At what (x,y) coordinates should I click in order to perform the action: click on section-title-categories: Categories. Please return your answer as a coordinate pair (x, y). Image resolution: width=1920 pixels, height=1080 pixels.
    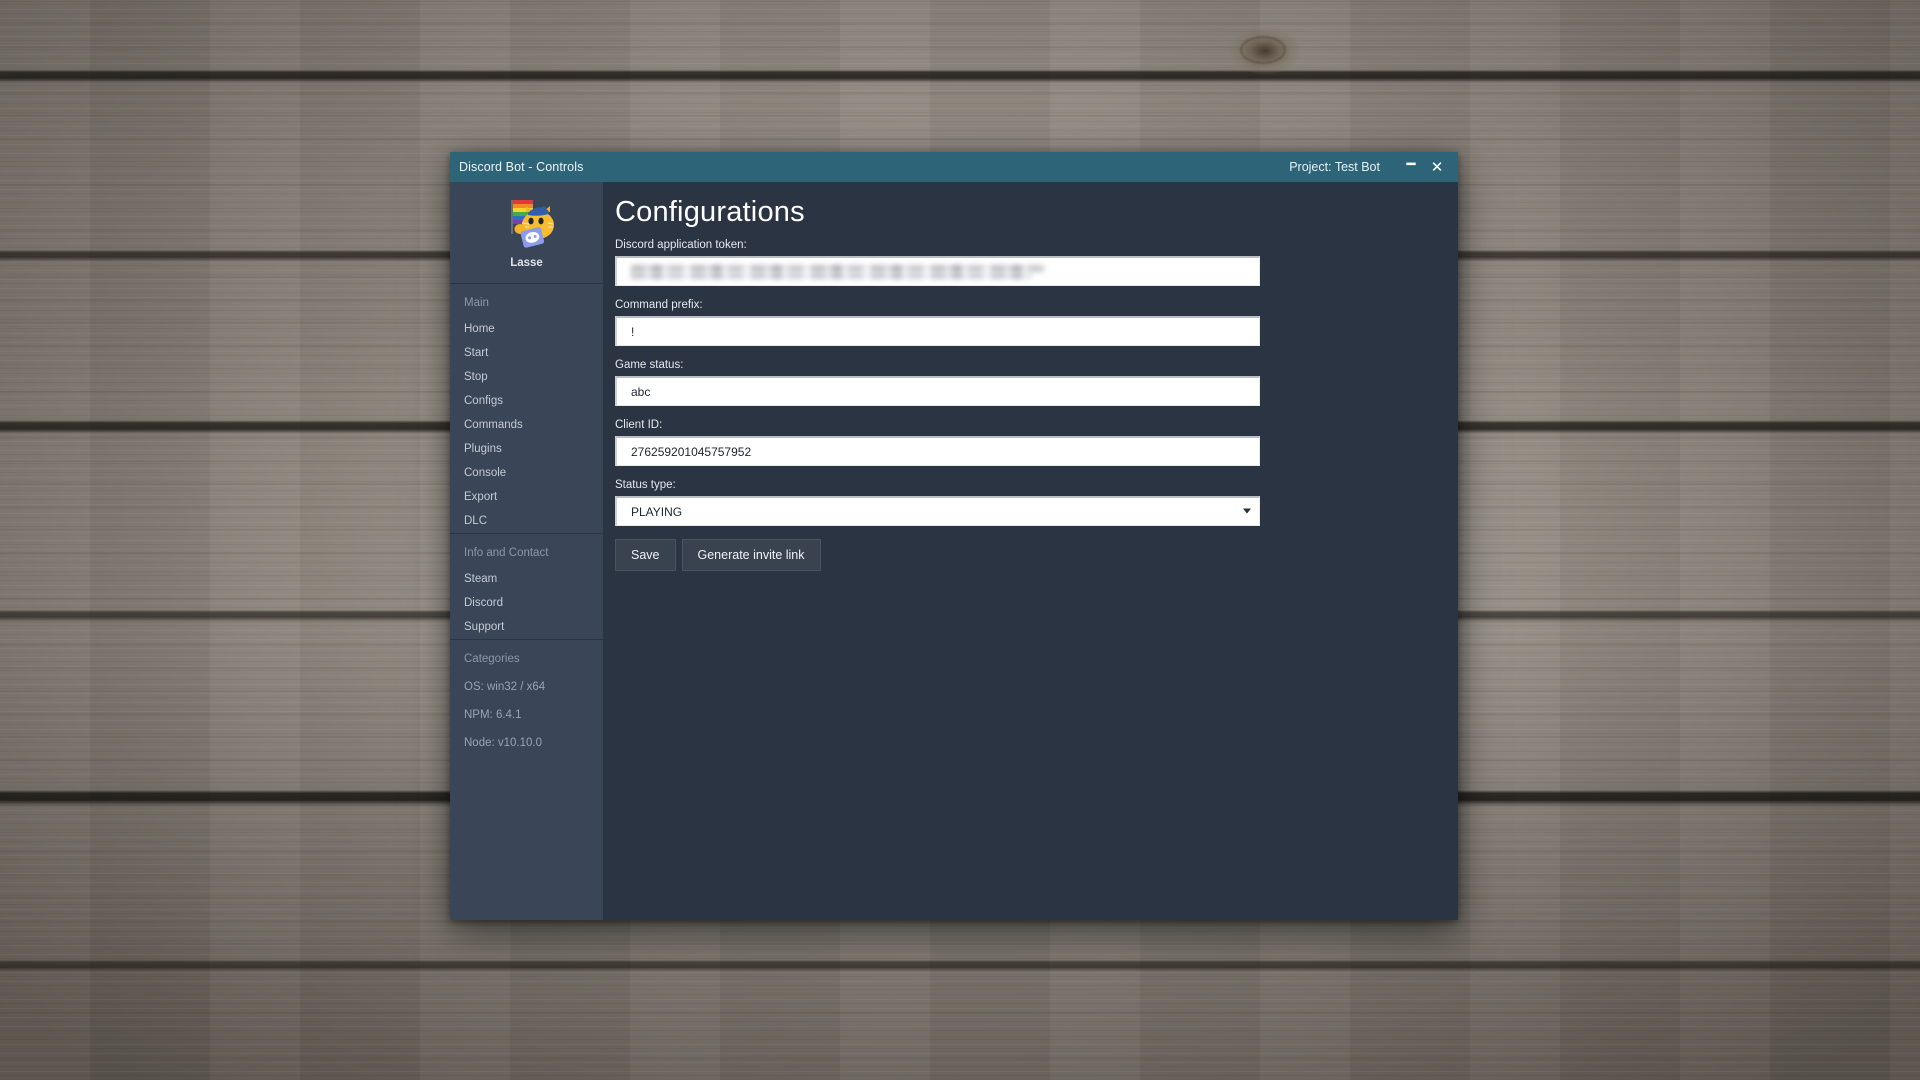
    Looking at the image, I should click on (492, 659).